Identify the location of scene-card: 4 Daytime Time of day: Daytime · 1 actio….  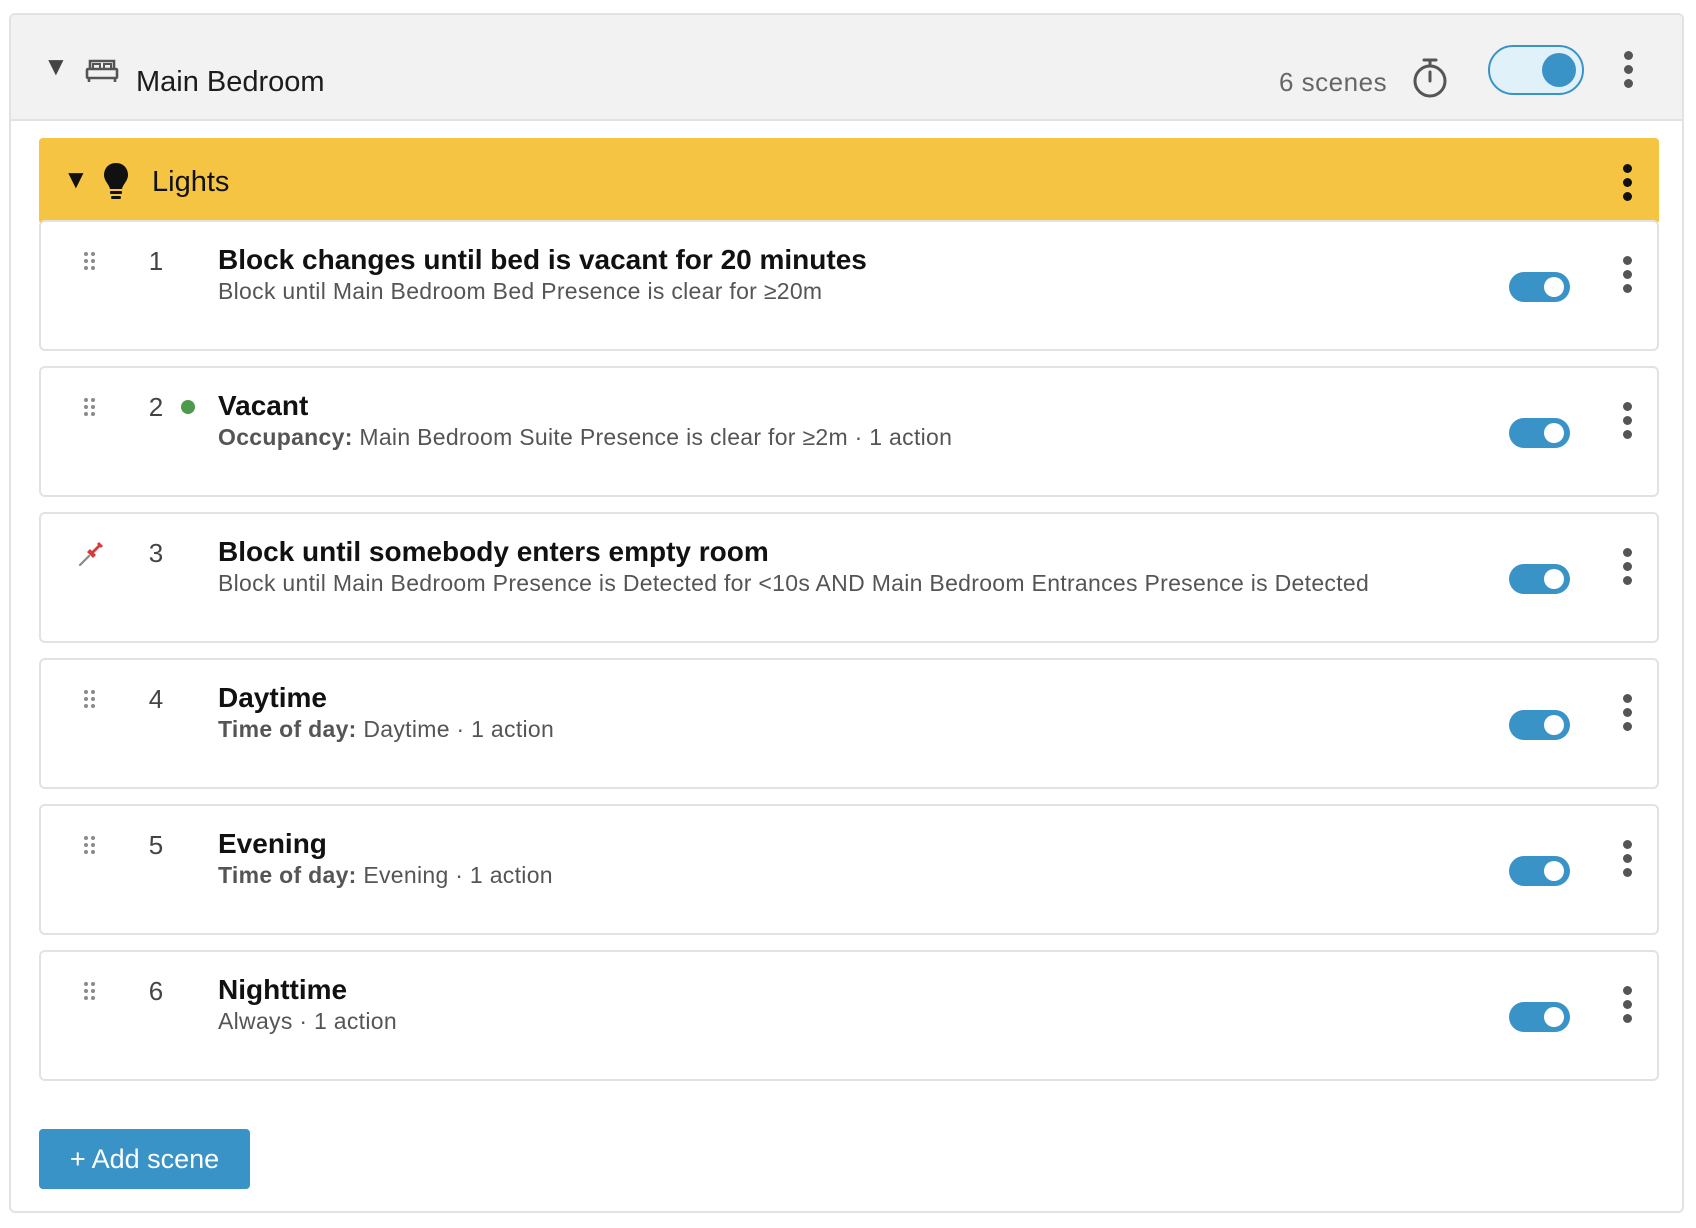
(849, 723).